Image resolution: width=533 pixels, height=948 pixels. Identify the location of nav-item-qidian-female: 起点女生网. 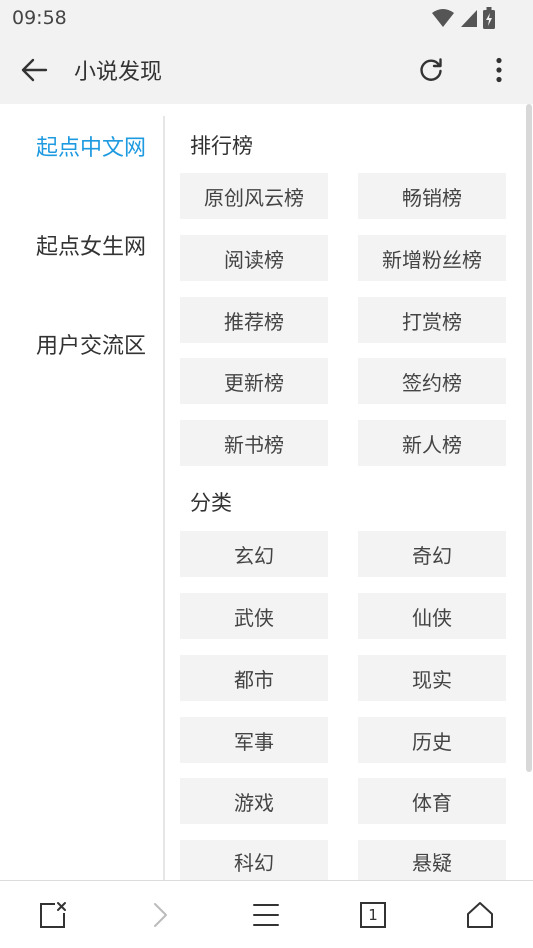
(91, 248).